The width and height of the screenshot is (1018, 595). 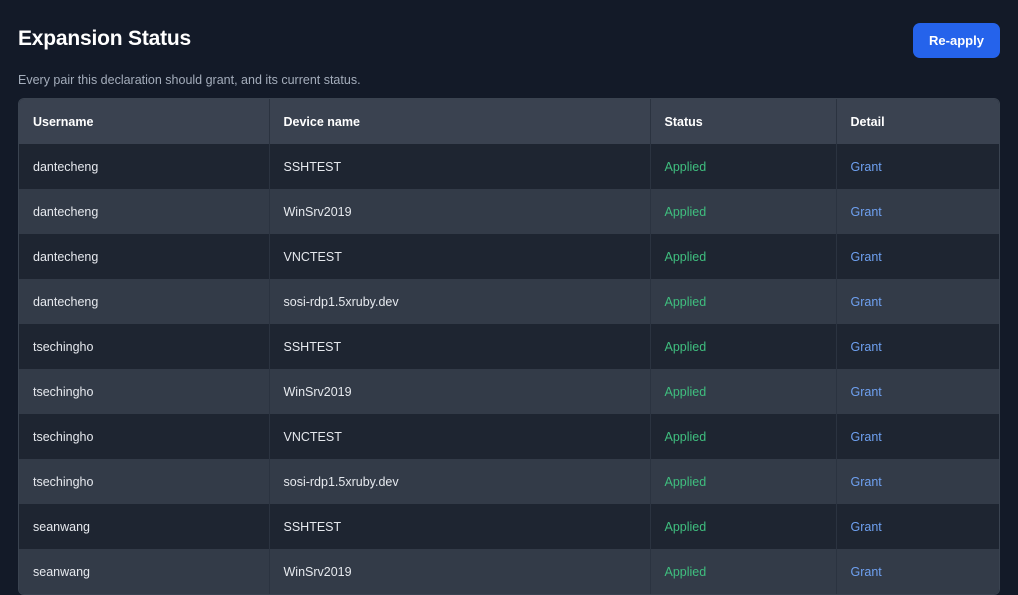 I want to click on table-row: dantecheng WinSrv2019 Applied Grant, so click(x=509, y=211).